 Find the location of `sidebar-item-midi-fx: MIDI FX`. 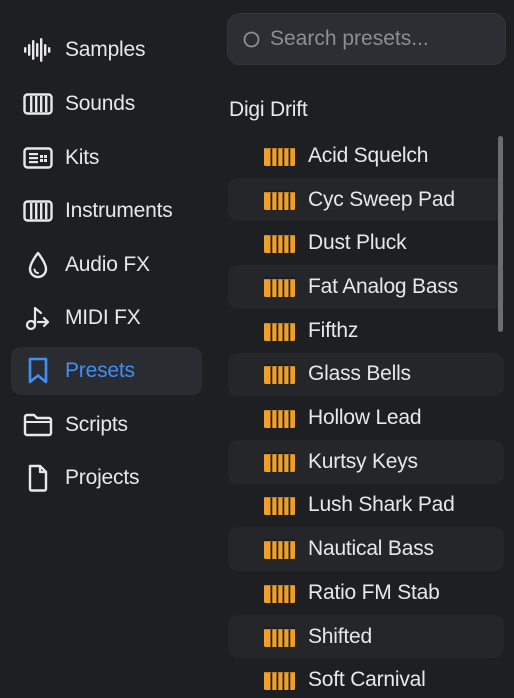

sidebar-item-midi-fx: MIDI FX is located at coordinates (106, 318).